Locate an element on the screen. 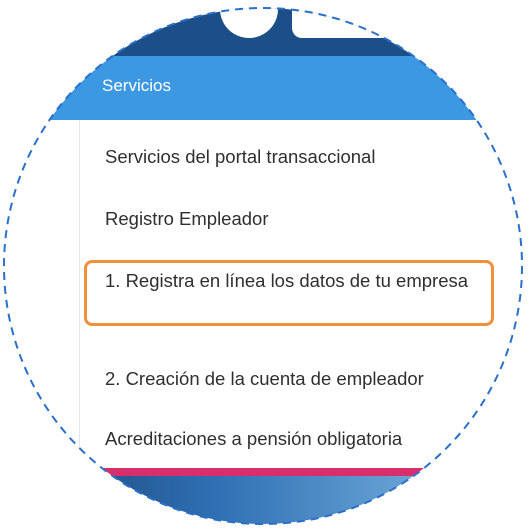  menu-divider is located at coordinates (79, 295).